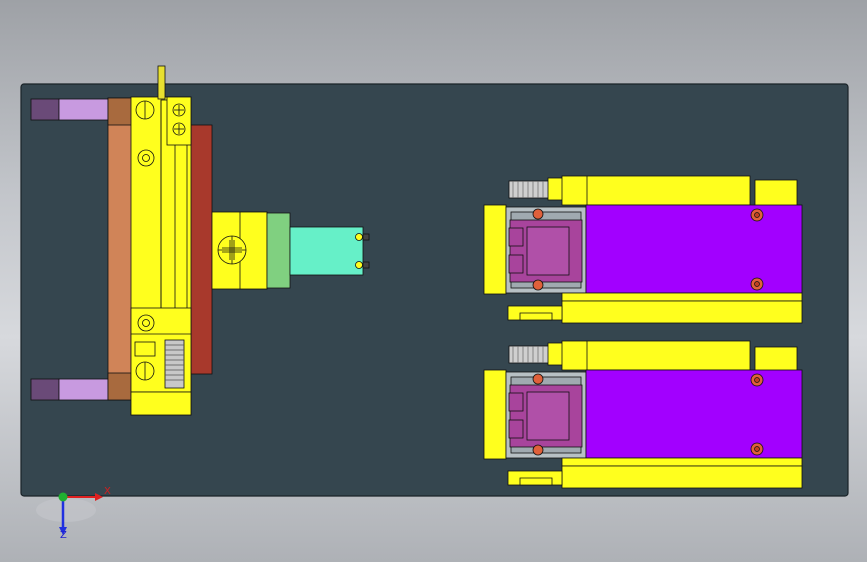  Describe the element at coordinates (69, 513) in the screenshot. I see `axis-triad` at that location.